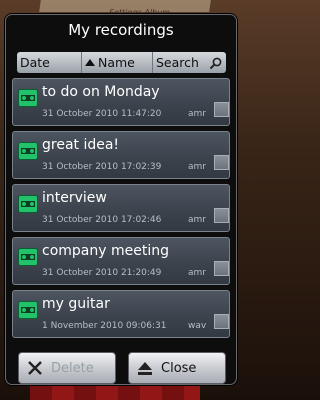  What do you see at coordinates (76, 304) in the screenshot?
I see `recording-title: my guitar` at bounding box center [76, 304].